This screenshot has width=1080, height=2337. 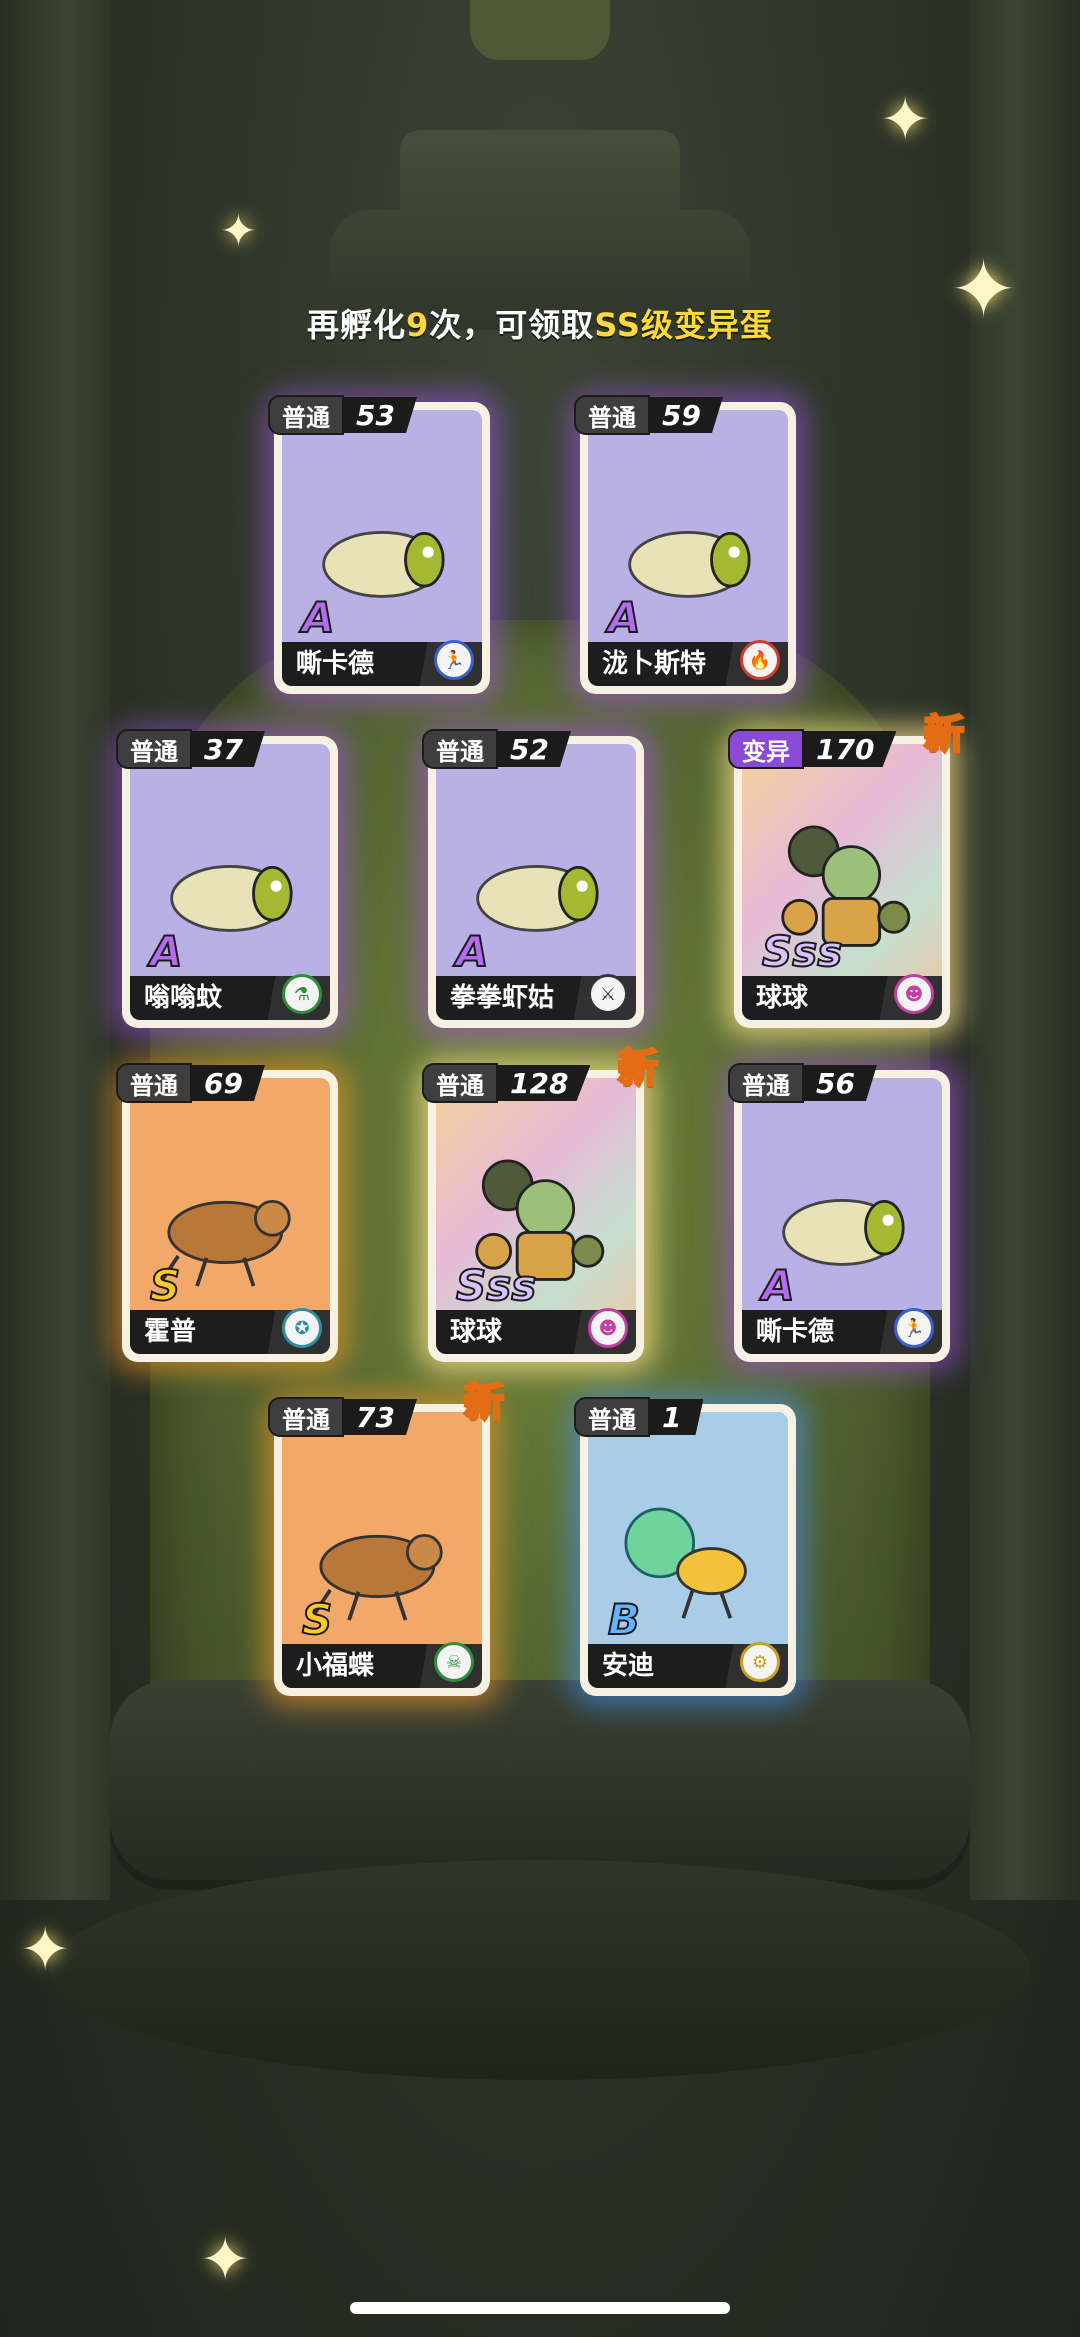 I want to click on jar-base-lower, so click(x=540, y=1970).